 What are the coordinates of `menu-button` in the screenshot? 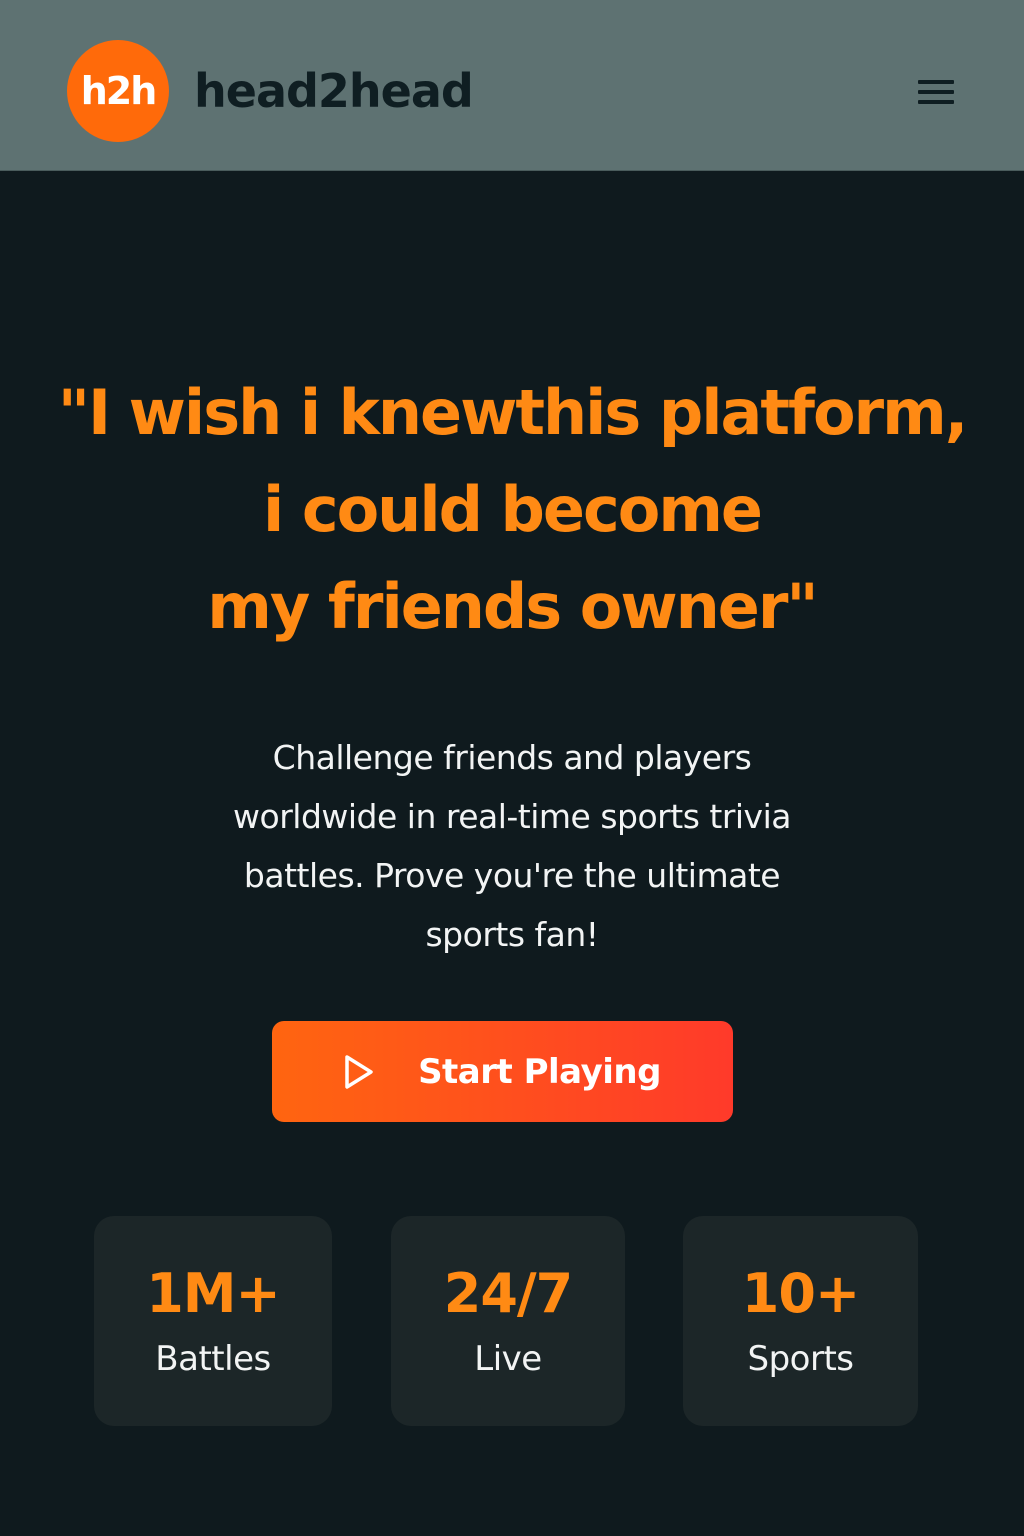 It's located at (936, 92).